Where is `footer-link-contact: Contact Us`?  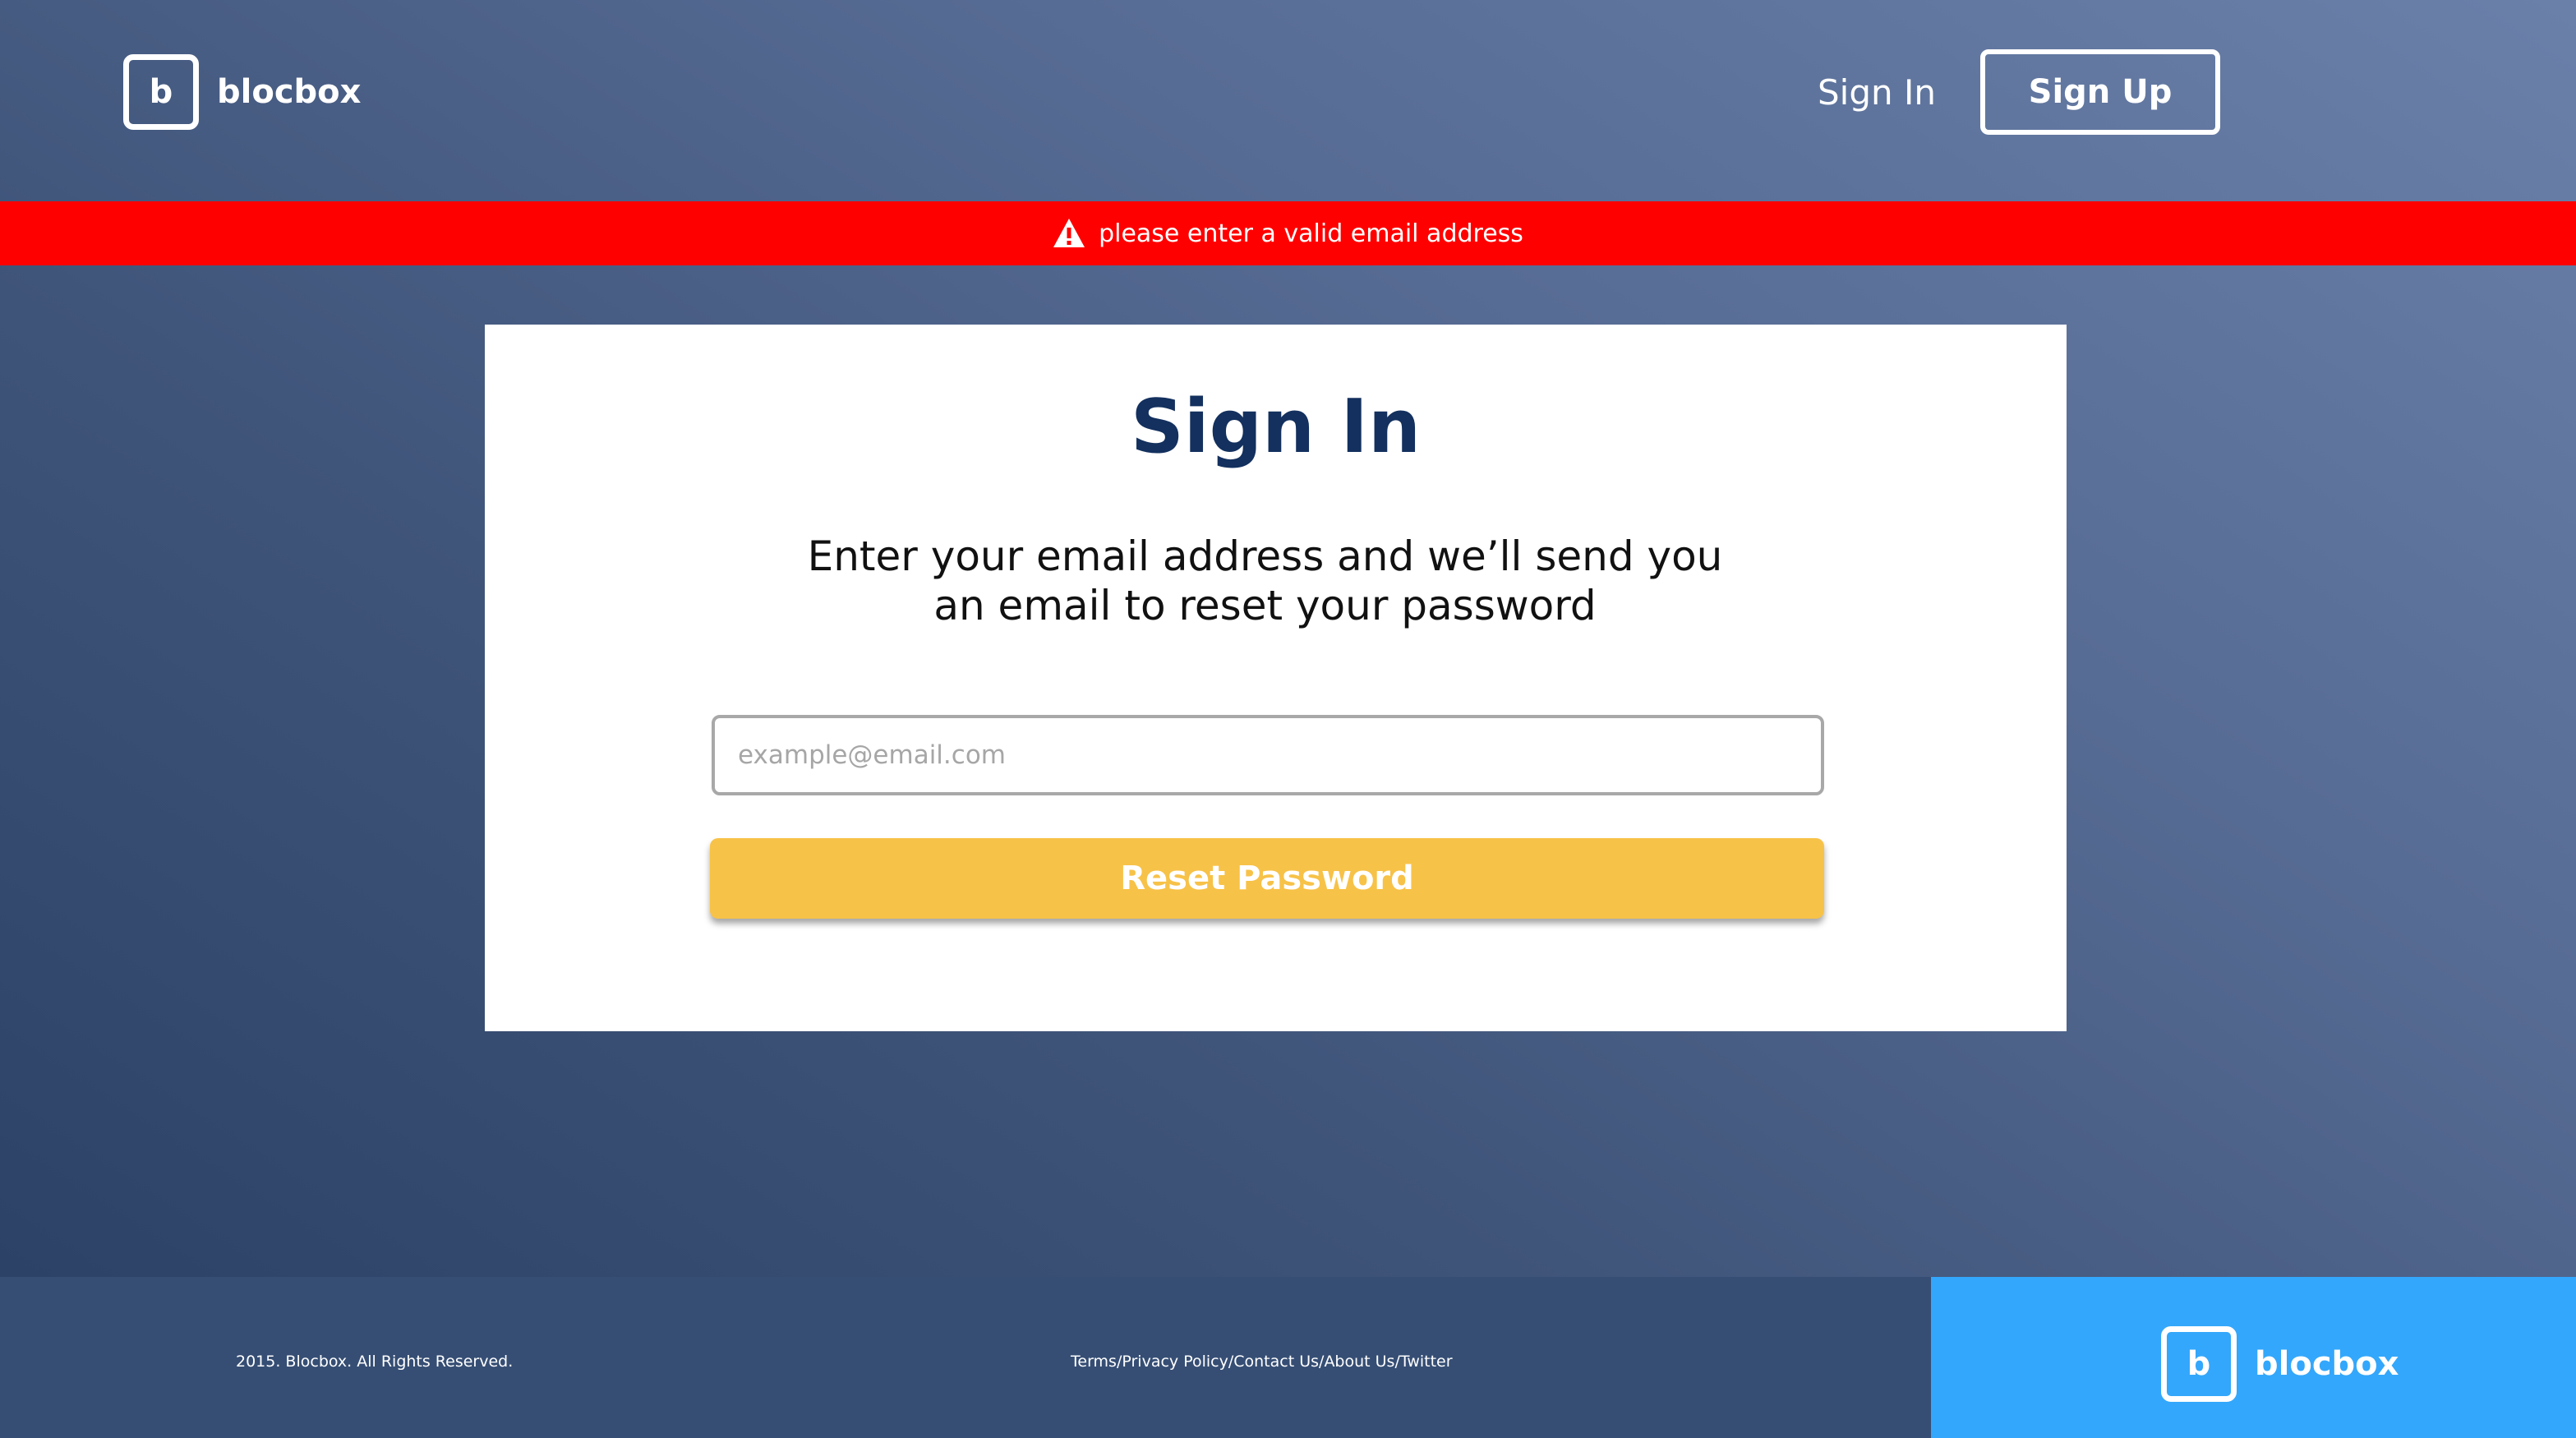 footer-link-contact: Contact Us is located at coordinates (1276, 1362).